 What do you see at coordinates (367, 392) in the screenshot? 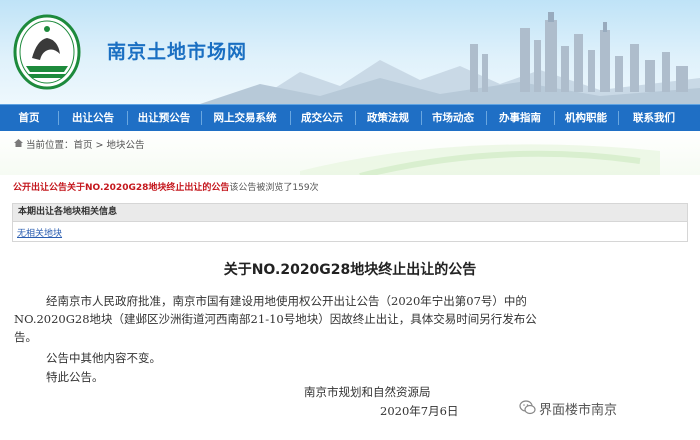
I see `signer: 南京市规划和自然资源局` at bounding box center [367, 392].